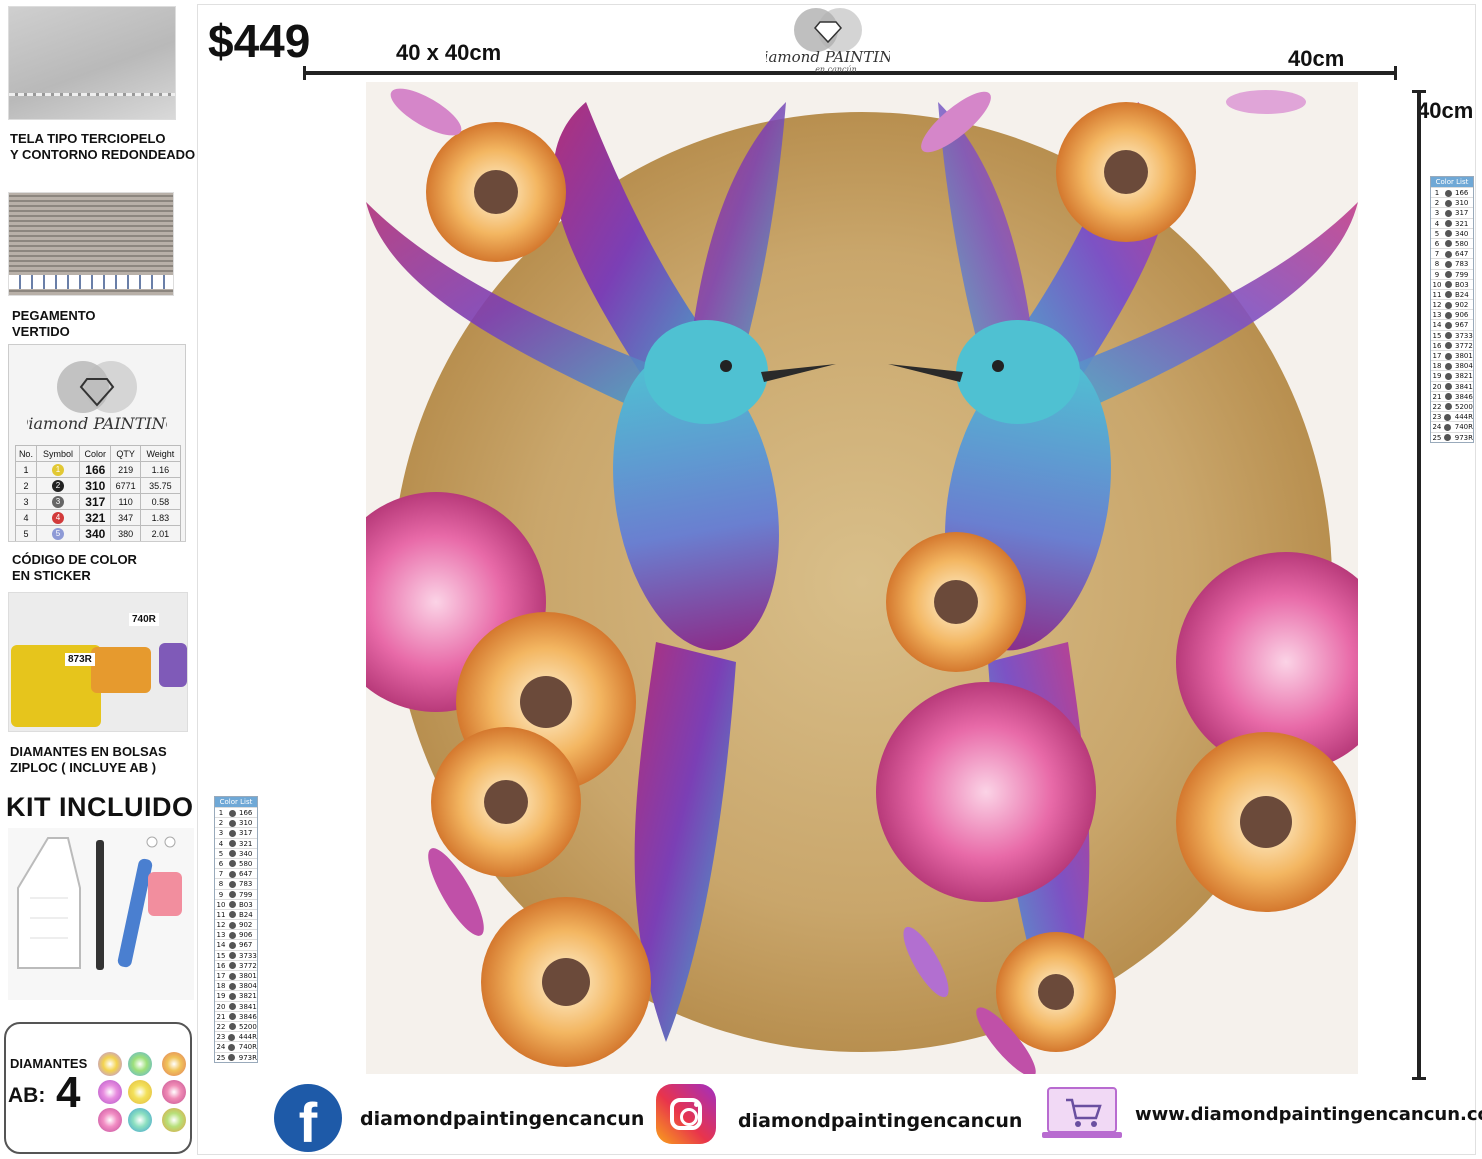 This screenshot has width=1482, height=1159. What do you see at coordinates (98, 501) in the screenshot?
I see `sticker-row: 3 3 317 110 0.58` at bounding box center [98, 501].